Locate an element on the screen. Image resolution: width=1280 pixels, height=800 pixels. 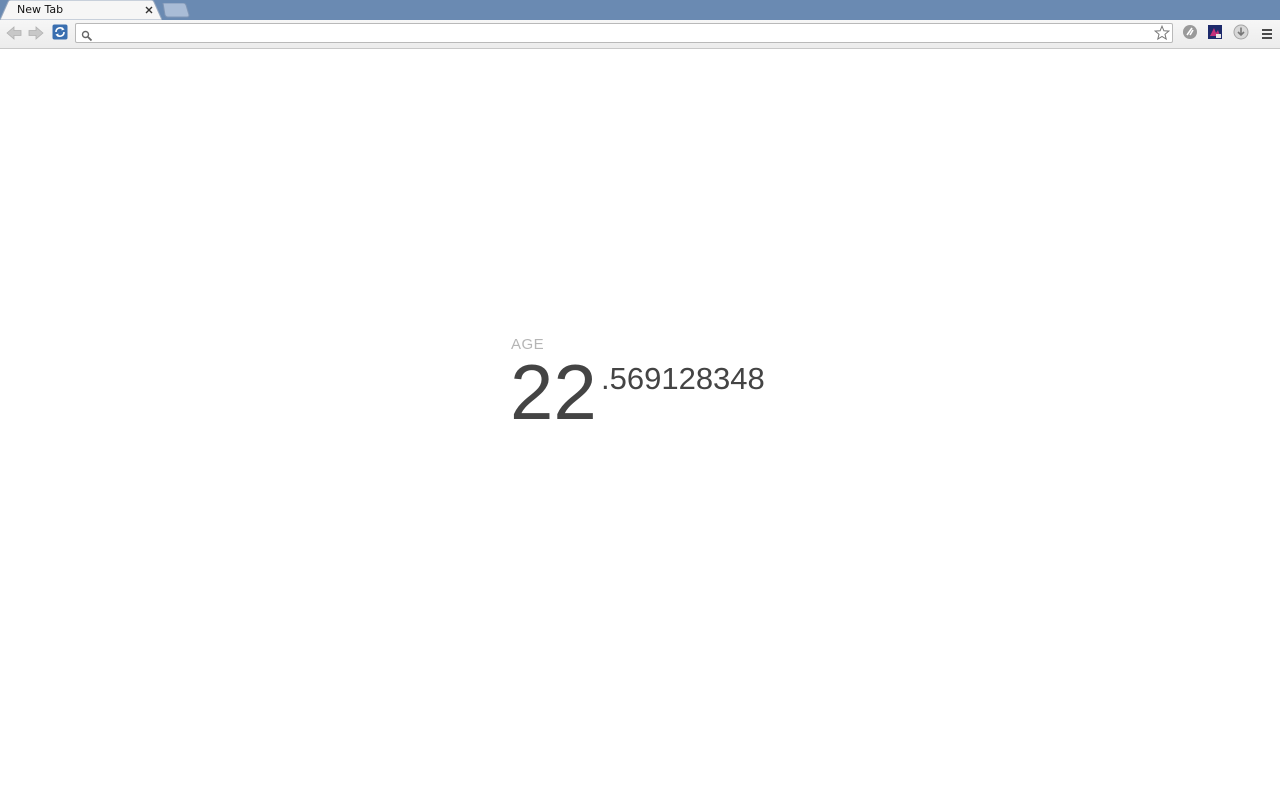
age-integer: 22 is located at coordinates (553, 392).